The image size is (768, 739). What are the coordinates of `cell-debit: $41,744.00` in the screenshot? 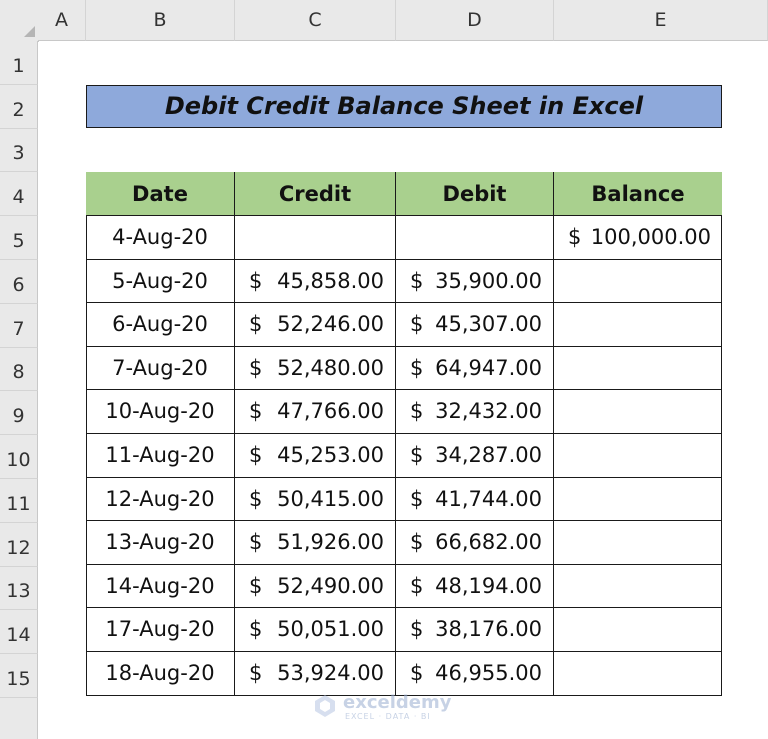 It's located at (475, 499).